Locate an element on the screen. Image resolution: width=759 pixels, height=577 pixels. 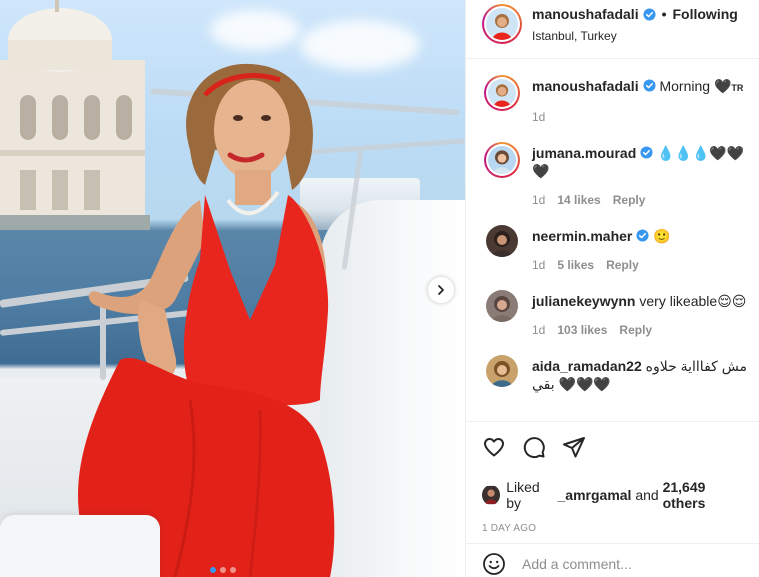
comment-text: 🙂 is located at coordinates (662, 236).